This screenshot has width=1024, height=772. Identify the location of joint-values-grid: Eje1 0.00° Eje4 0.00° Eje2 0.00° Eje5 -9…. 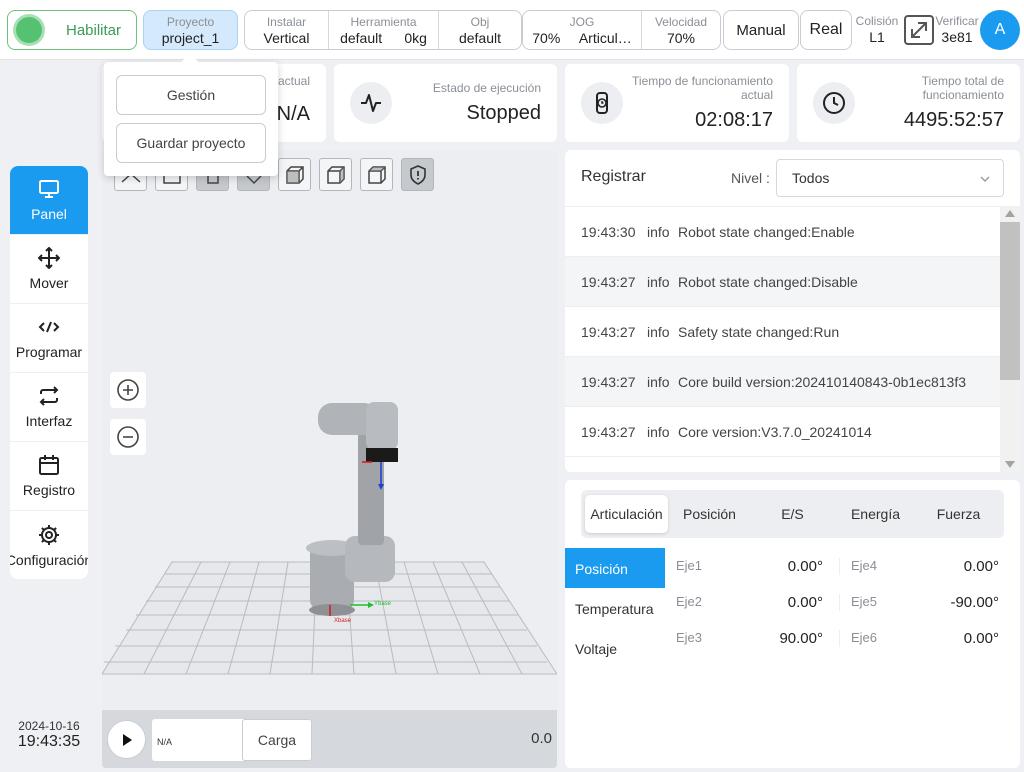
(842, 602).